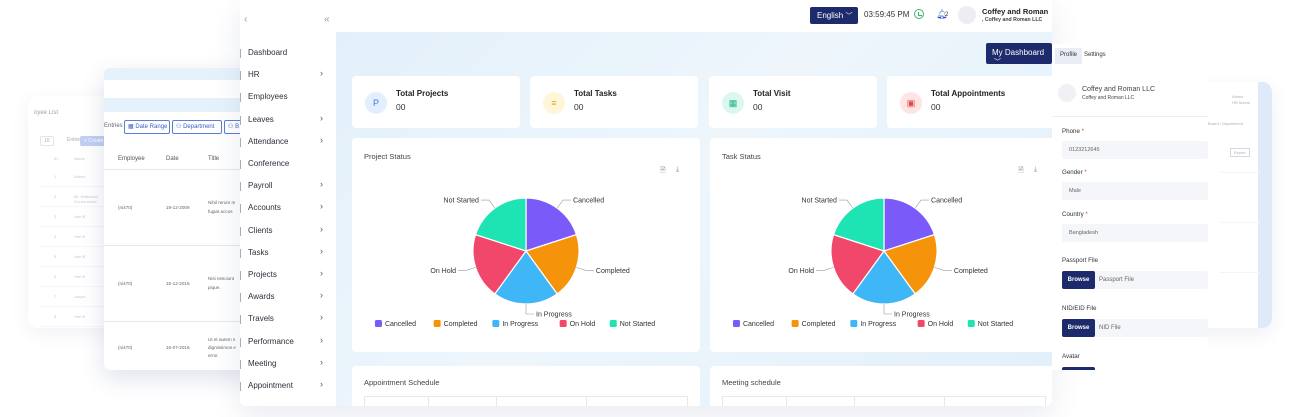 The width and height of the screenshot is (1312, 417). What do you see at coordinates (1265, 205) in the screenshot?
I see `card-edge-band` at bounding box center [1265, 205].